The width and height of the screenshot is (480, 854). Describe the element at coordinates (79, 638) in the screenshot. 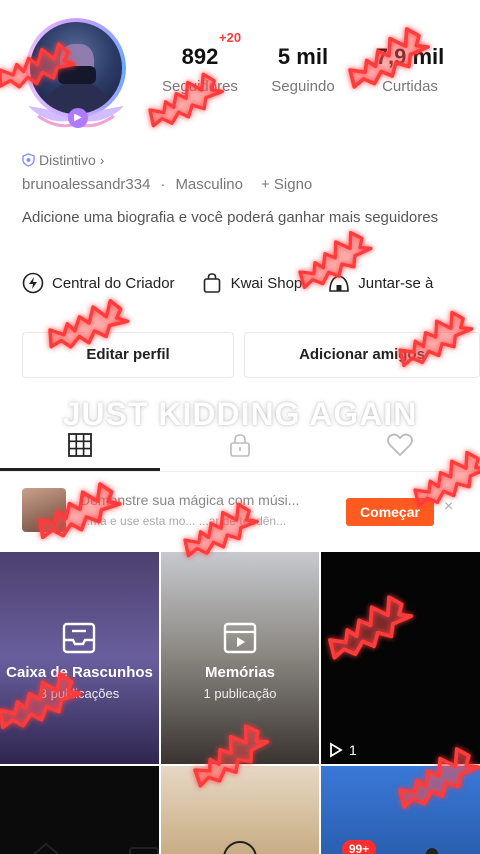

I see `inbox-icon` at that location.